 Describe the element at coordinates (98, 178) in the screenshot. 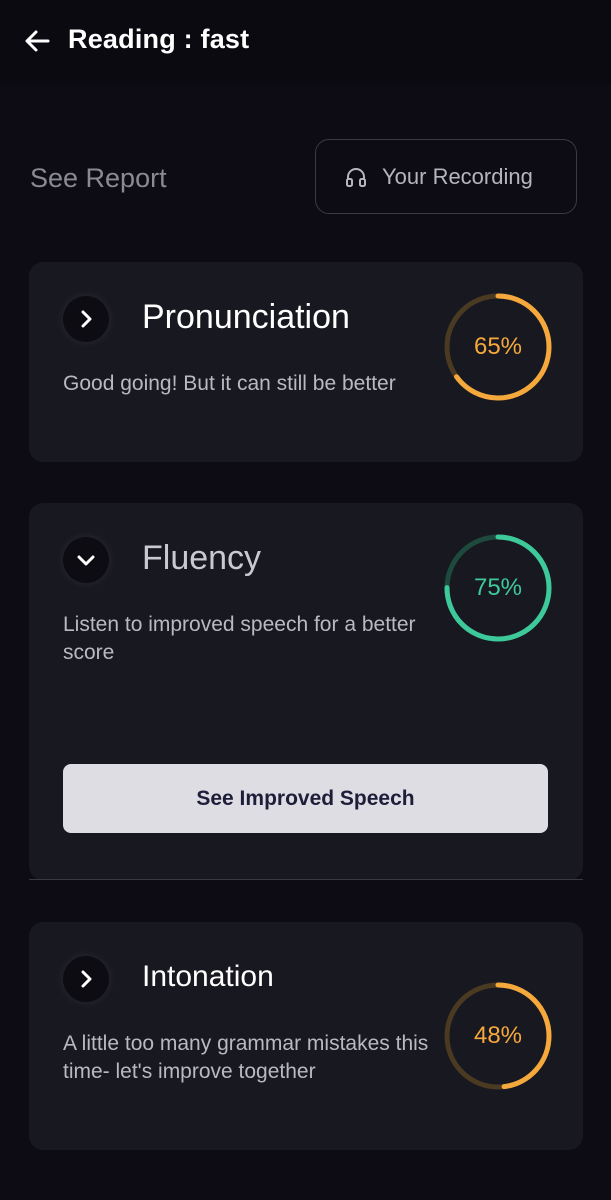

I see `see-report-label: See Report` at that location.